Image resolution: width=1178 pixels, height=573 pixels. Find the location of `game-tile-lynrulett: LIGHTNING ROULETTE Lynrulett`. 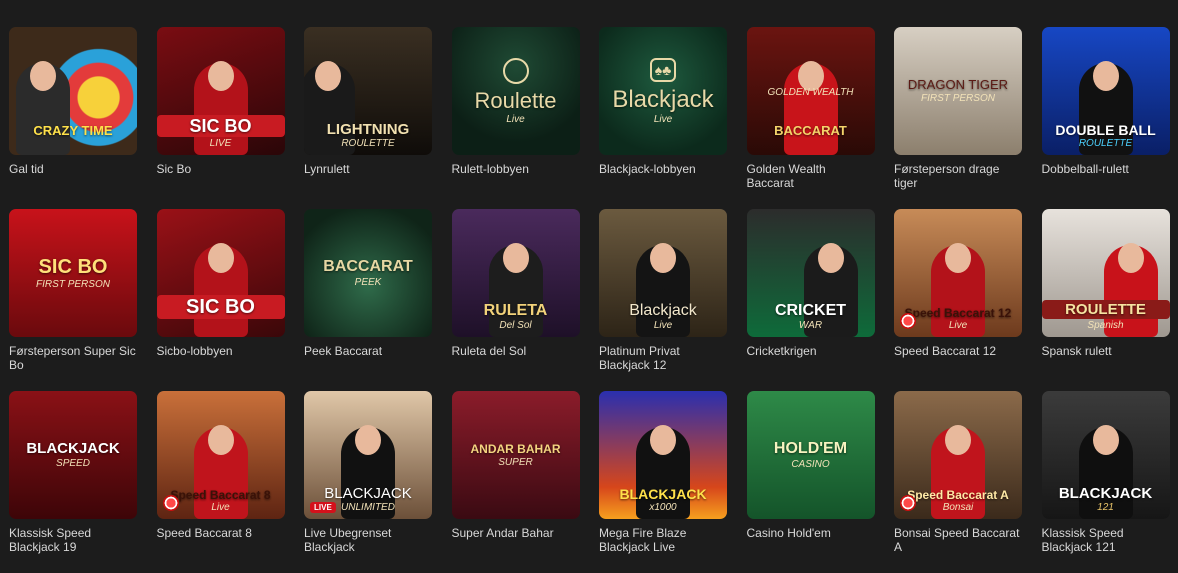

game-tile-lynrulett: LIGHTNING ROULETTE Lynrulett is located at coordinates (368, 118).